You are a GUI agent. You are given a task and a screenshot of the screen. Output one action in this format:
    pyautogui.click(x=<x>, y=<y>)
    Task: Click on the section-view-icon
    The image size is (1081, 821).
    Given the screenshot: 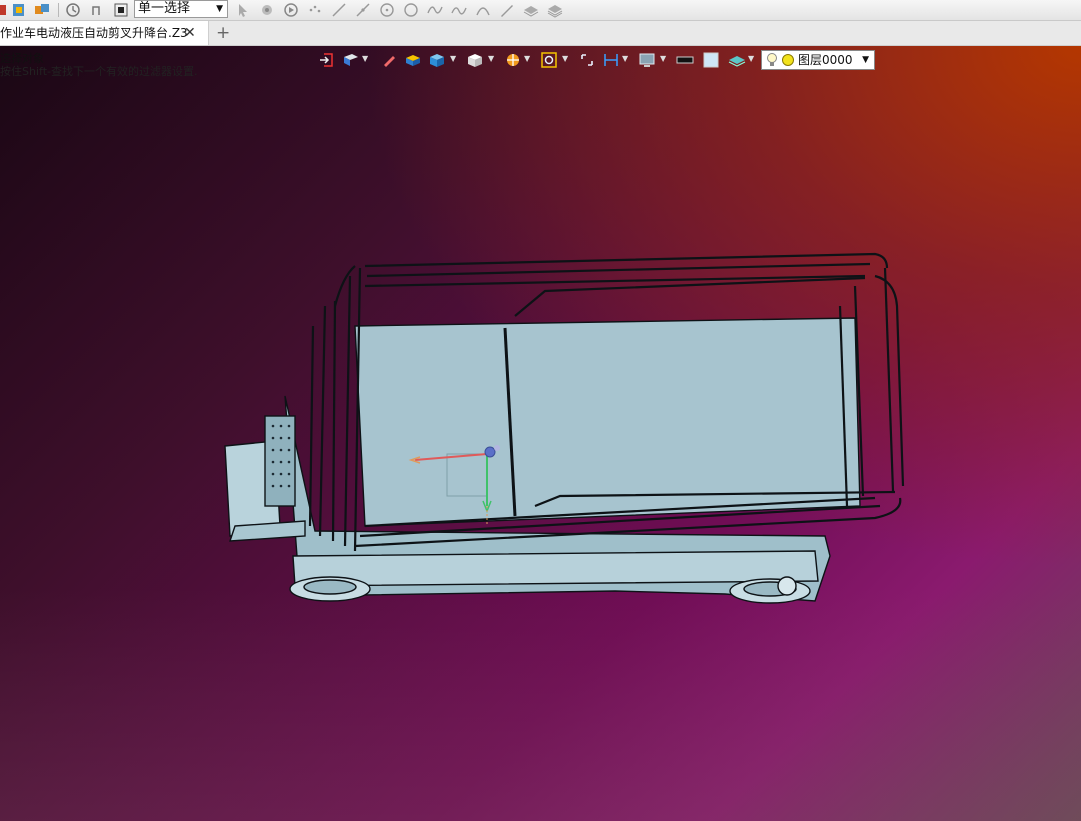 What is the action you would take?
    pyautogui.click(x=513, y=60)
    